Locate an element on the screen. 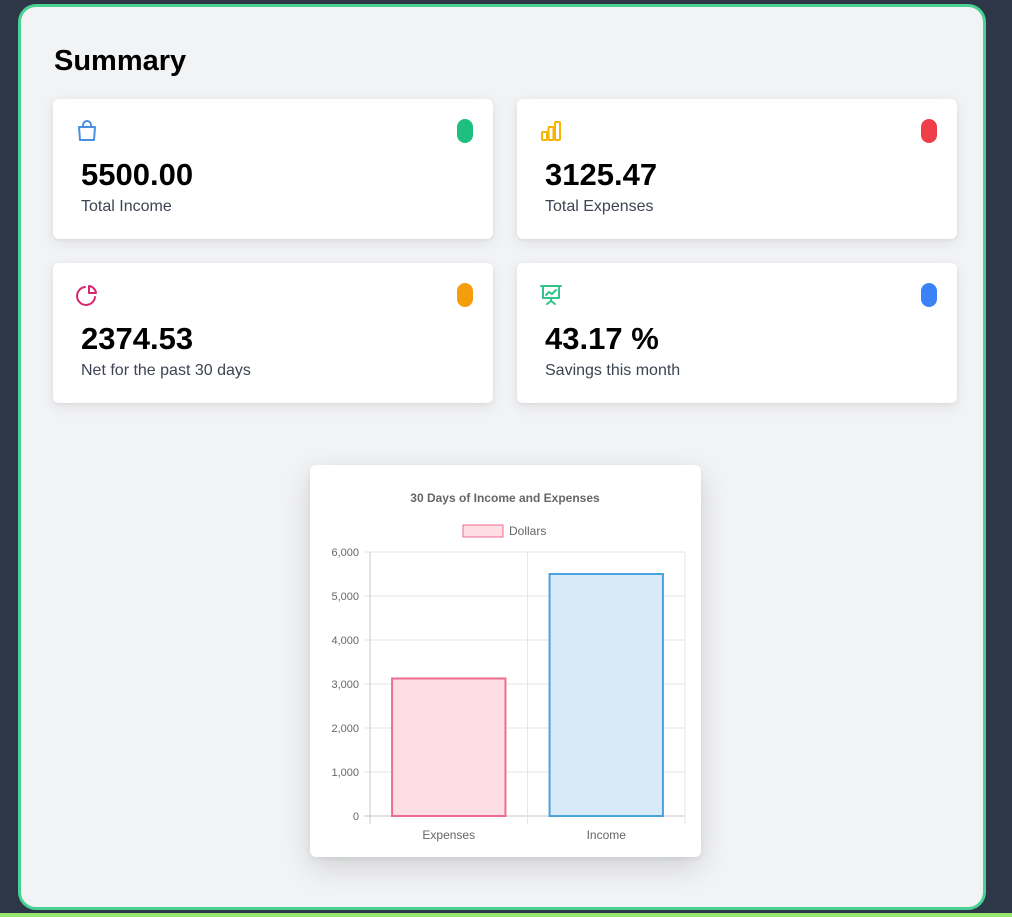  y-tick-label: 4,000 is located at coordinates (345, 641).